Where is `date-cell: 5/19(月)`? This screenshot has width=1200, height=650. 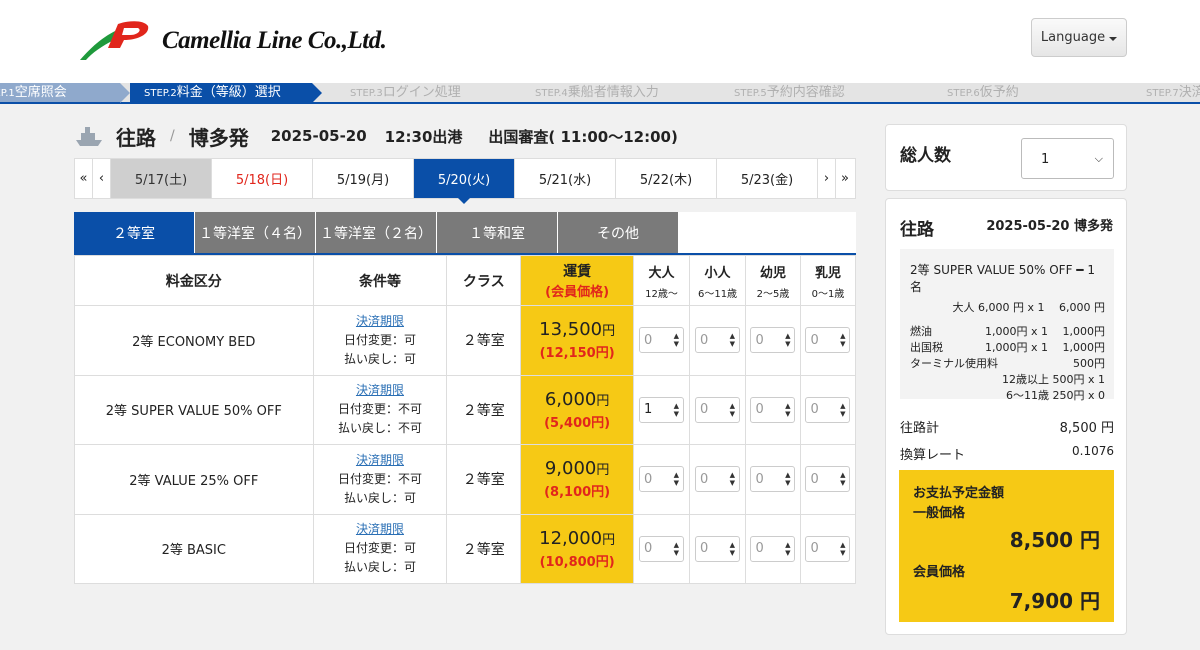
date-cell: 5/19(月) is located at coordinates (363, 178).